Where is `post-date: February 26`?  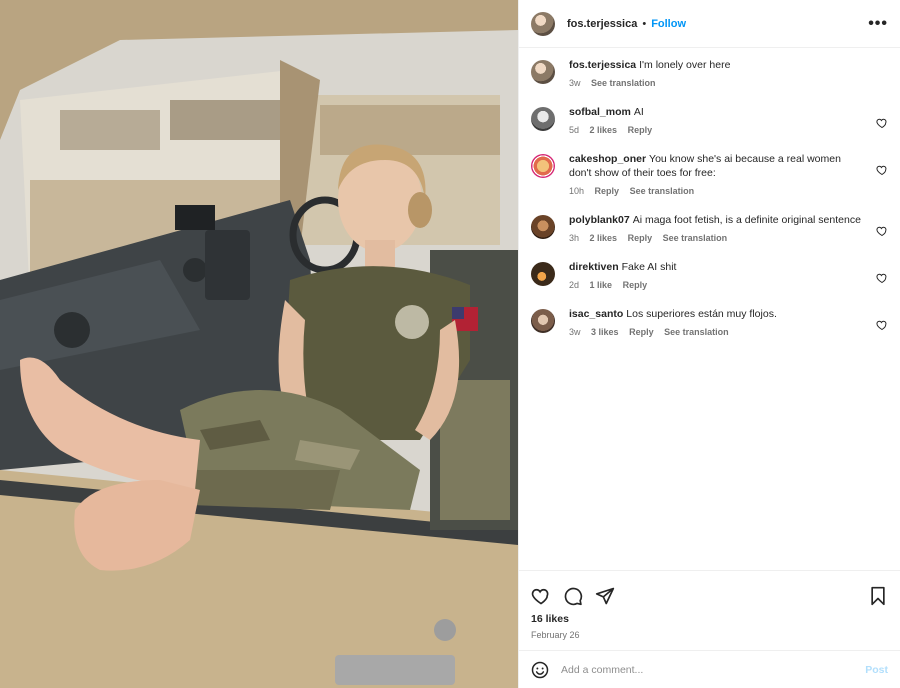
post-date: February 26 is located at coordinates (709, 632).